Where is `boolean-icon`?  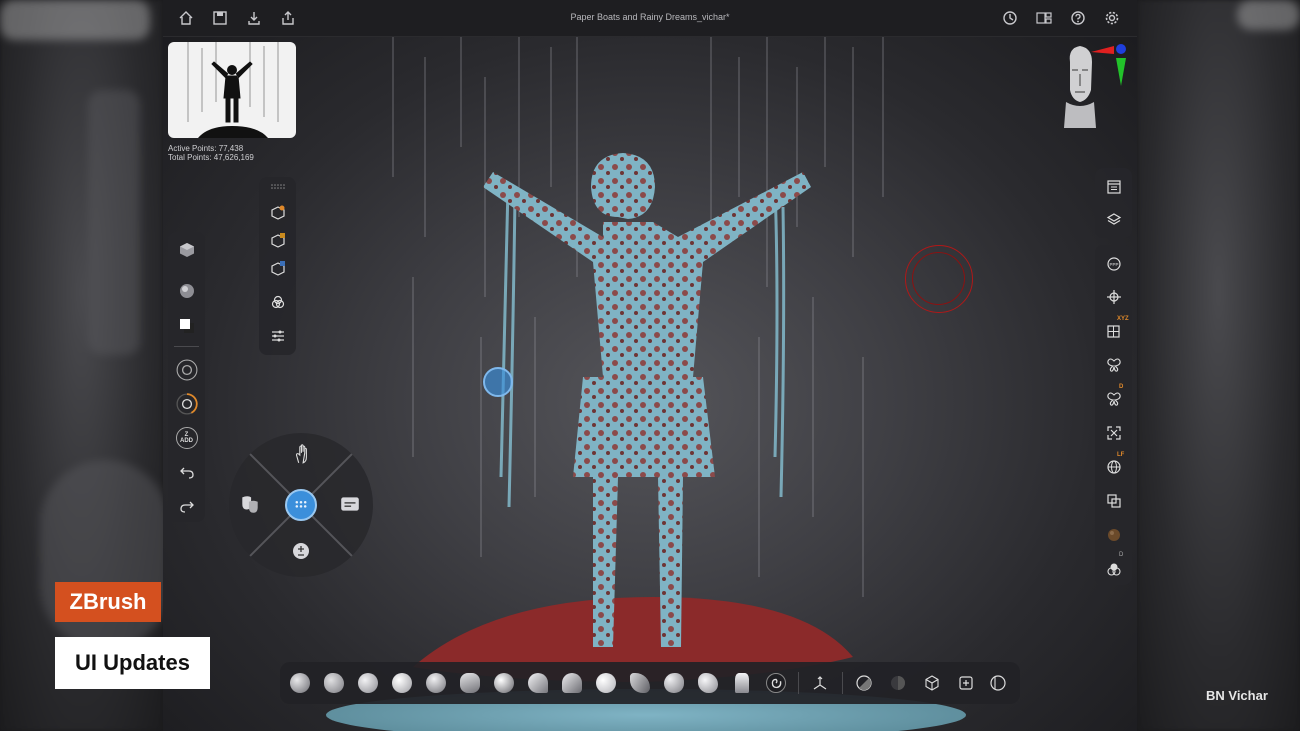 boolean-icon is located at coordinates (277, 302).